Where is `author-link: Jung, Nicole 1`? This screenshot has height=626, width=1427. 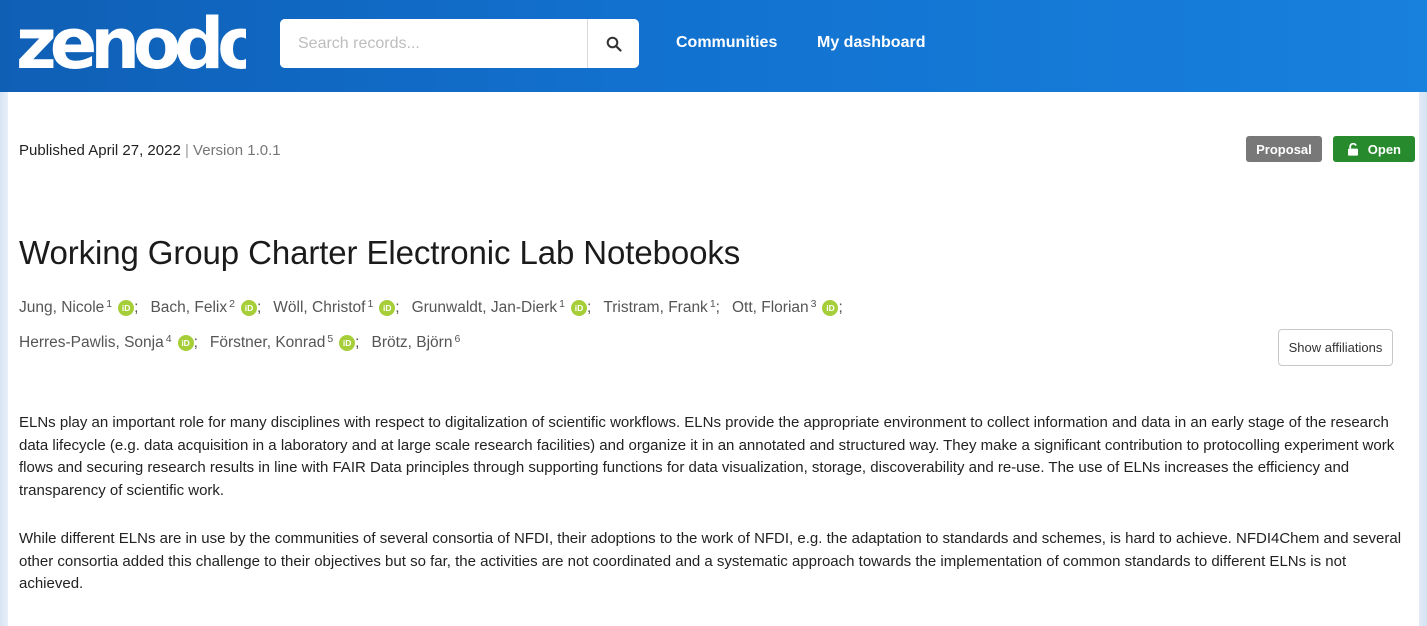
author-link: Jung, Nicole 1 is located at coordinates (77, 307).